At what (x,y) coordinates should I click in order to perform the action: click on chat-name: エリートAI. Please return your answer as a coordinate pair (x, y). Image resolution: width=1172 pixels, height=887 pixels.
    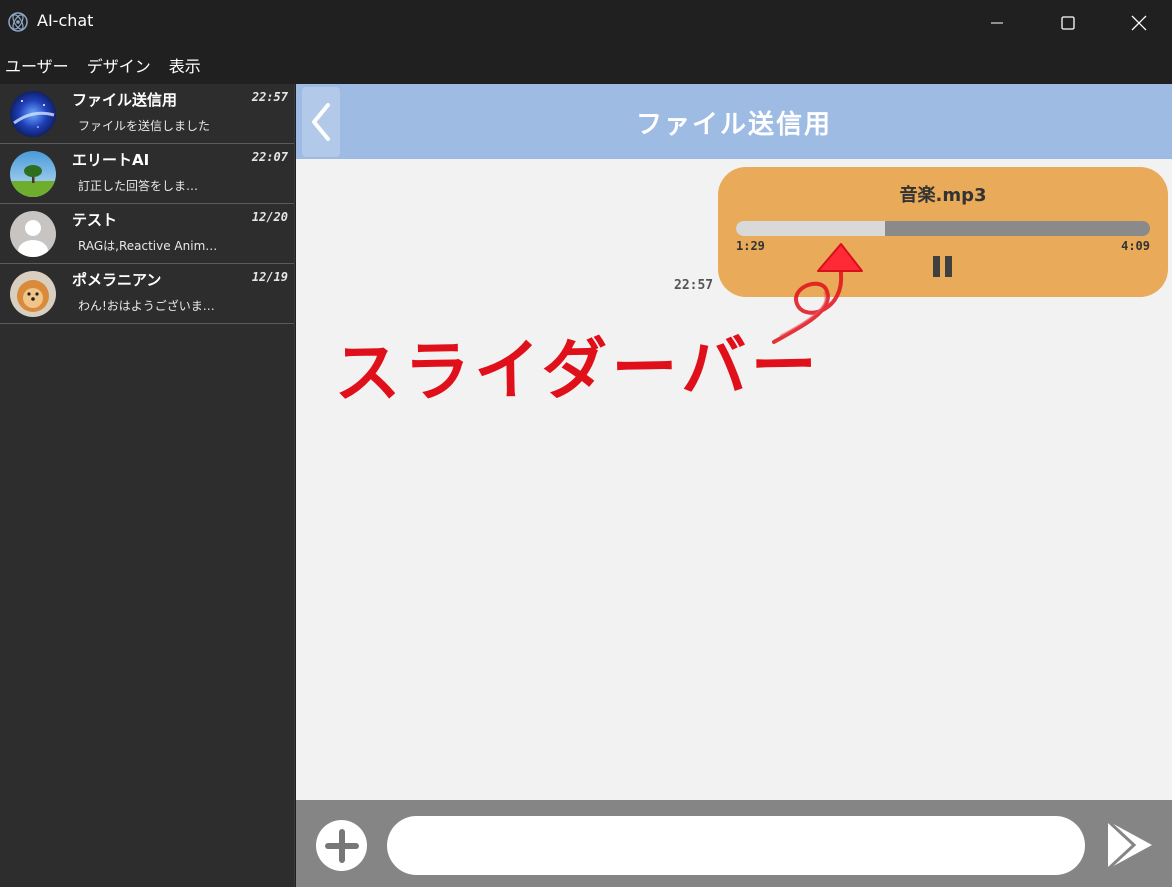
    Looking at the image, I should click on (111, 160).